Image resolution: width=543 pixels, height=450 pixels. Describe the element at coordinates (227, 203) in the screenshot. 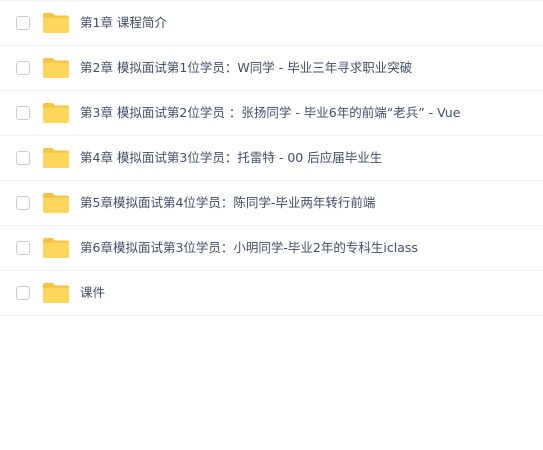

I see `file-name: 第5章模拟面试第4位学员：陈同学-毕业两年转行前端` at that location.